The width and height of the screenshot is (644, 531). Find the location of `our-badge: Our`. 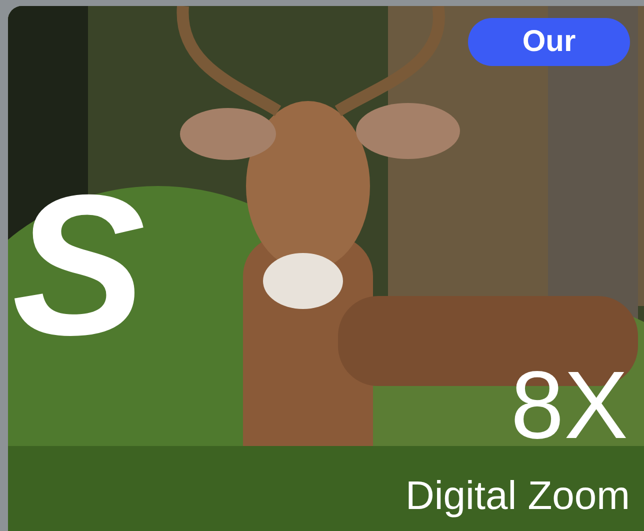

our-badge: Our is located at coordinates (549, 42).